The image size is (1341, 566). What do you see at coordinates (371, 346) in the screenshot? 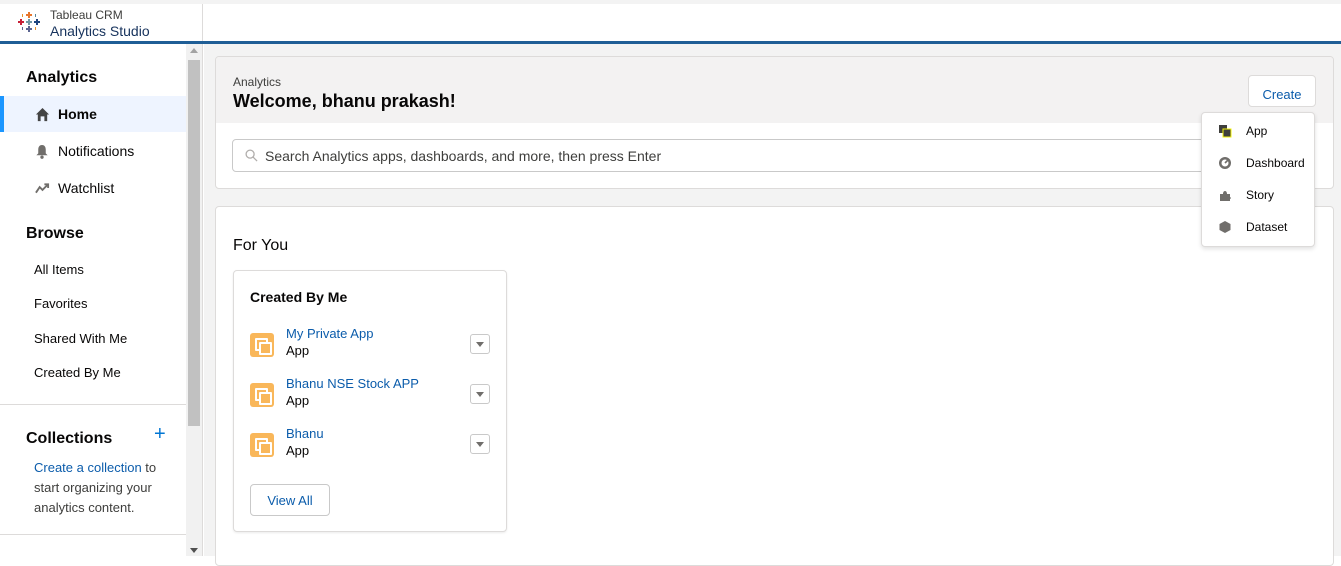
I see `list-item: My Private App App` at bounding box center [371, 346].